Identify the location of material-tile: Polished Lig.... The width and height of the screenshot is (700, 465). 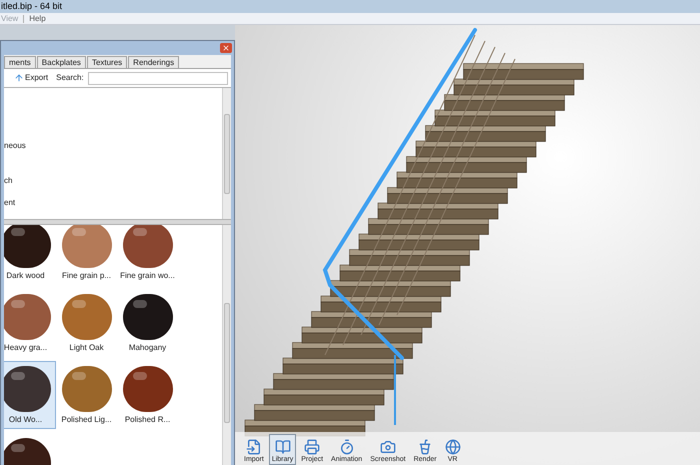
(86, 395).